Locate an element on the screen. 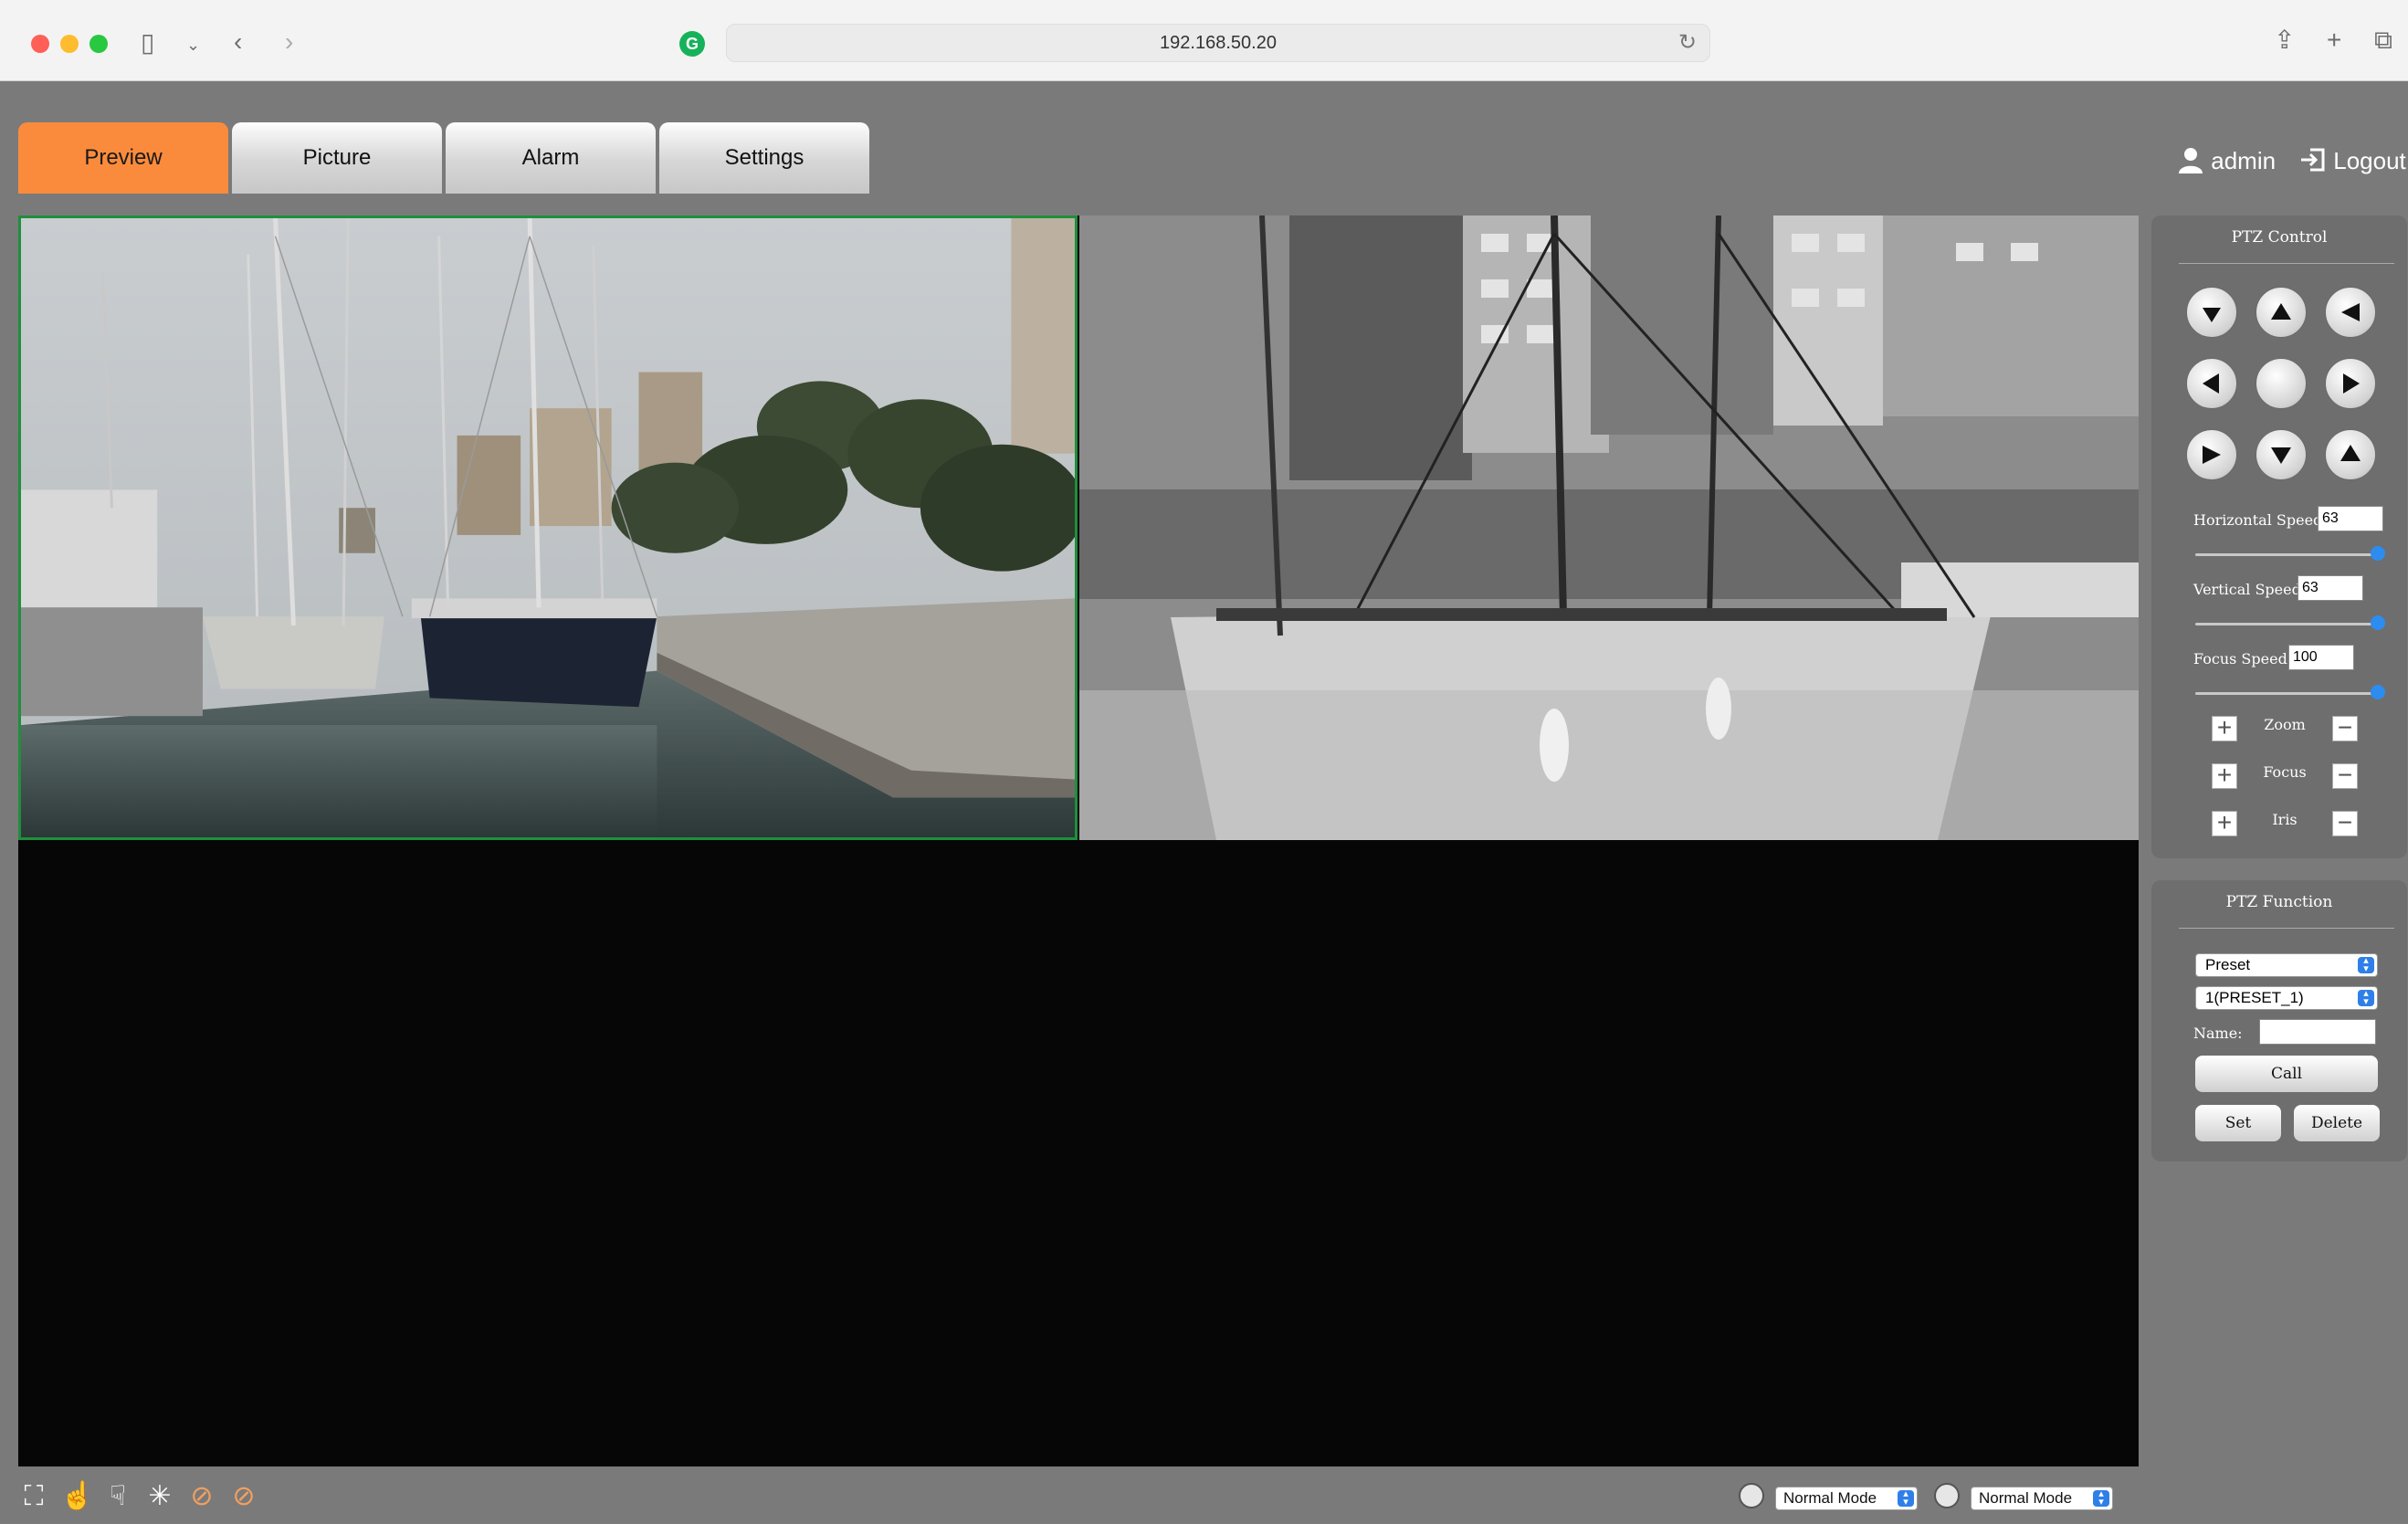 The width and height of the screenshot is (2408, 1524). address-bar: 192.168.50.20 ↻ is located at coordinates (1218, 43).